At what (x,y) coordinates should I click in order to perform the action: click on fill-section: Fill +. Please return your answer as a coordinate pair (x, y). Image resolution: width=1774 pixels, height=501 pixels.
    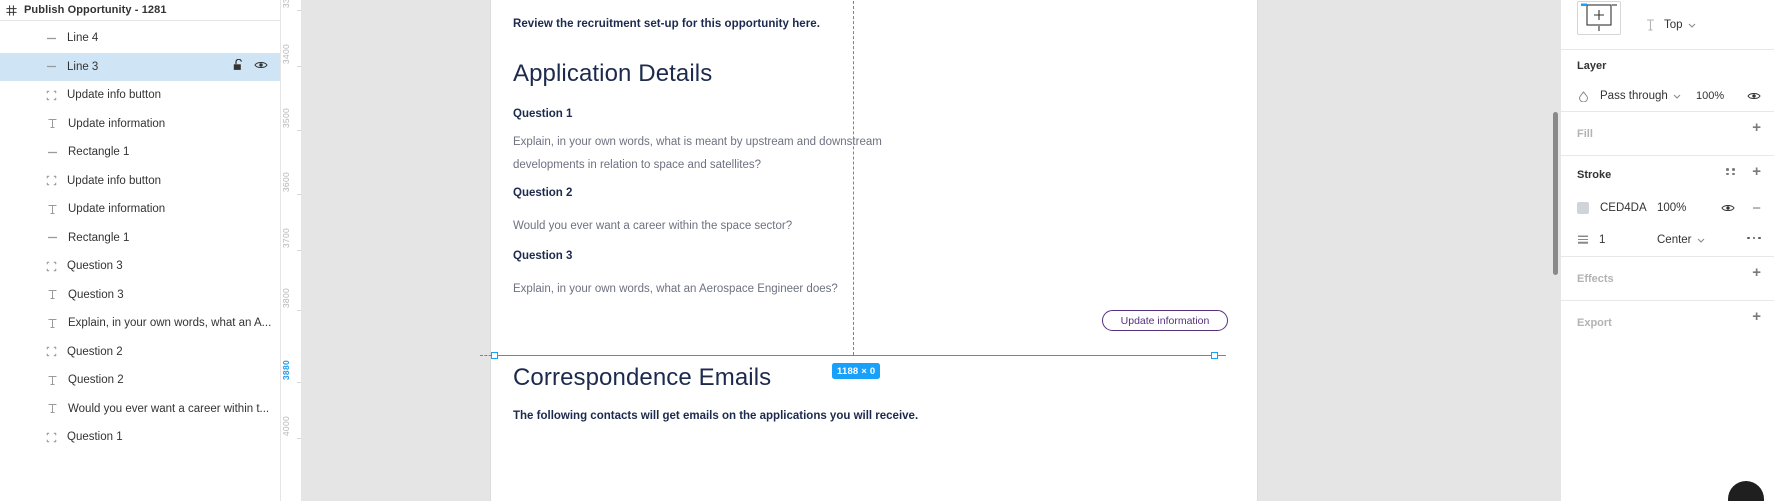
    Looking at the image, I should click on (1667, 134).